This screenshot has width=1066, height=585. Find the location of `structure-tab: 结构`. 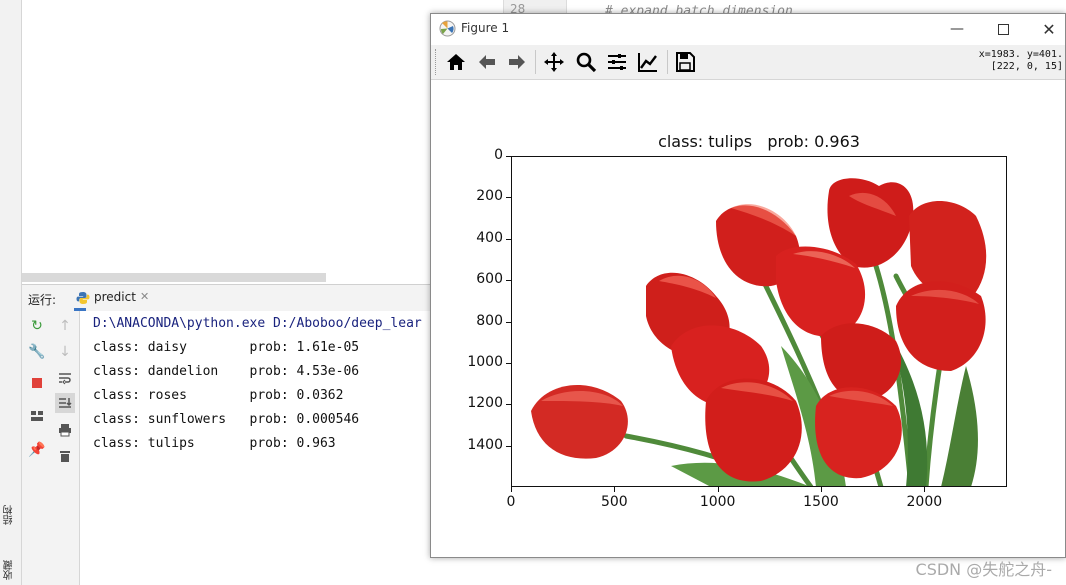

structure-tab: 结构 is located at coordinates (10, 515).